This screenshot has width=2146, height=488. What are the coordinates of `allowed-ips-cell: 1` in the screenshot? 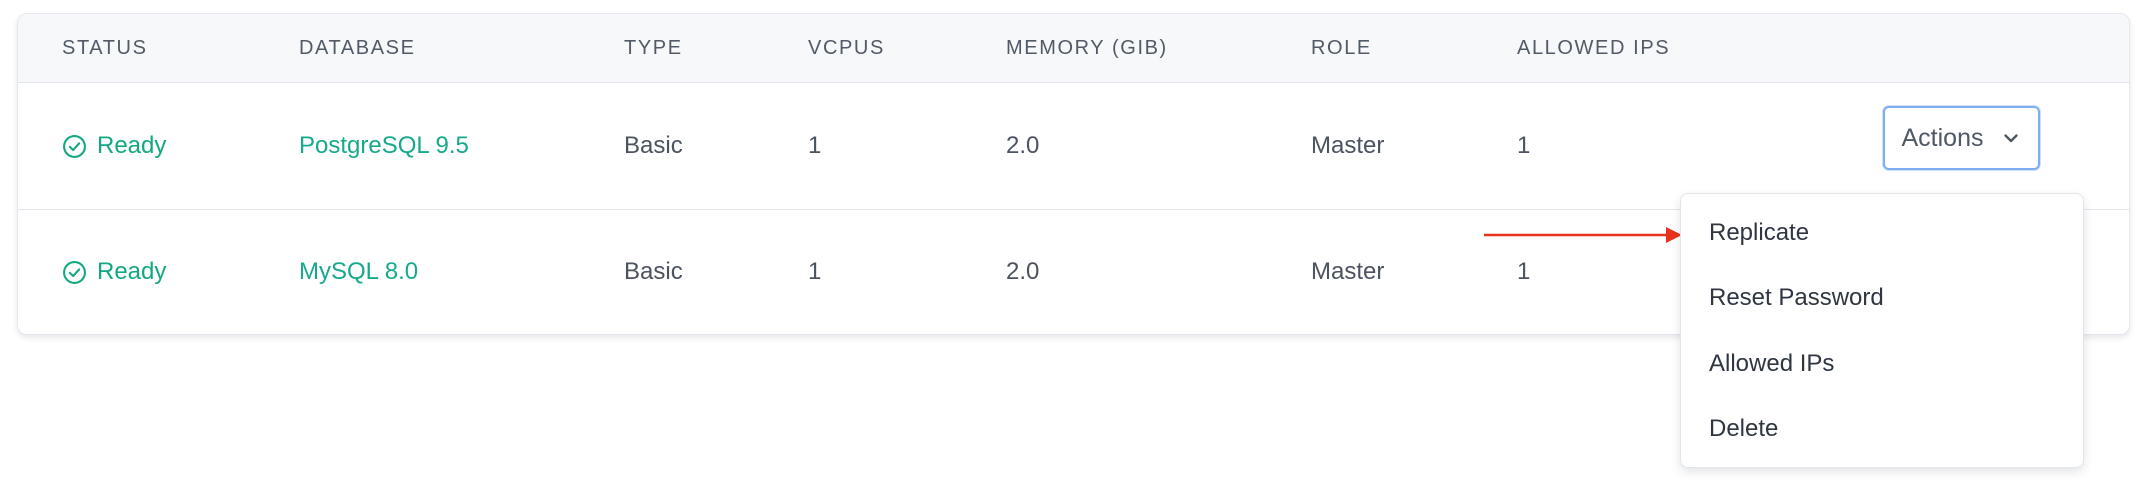 It's located at (1524, 145).